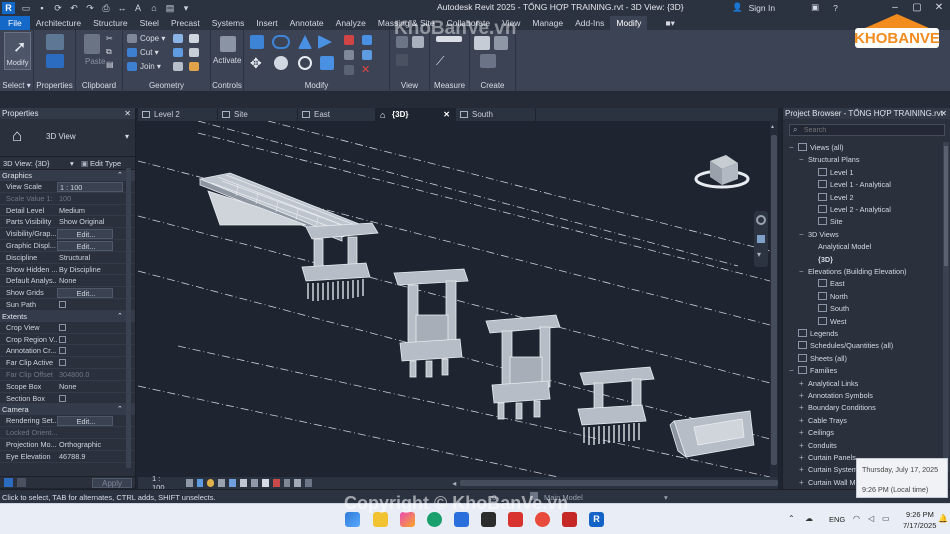 This screenshot has height=534, width=950. I want to click on revit-app-icon: R, so click(8, 8).